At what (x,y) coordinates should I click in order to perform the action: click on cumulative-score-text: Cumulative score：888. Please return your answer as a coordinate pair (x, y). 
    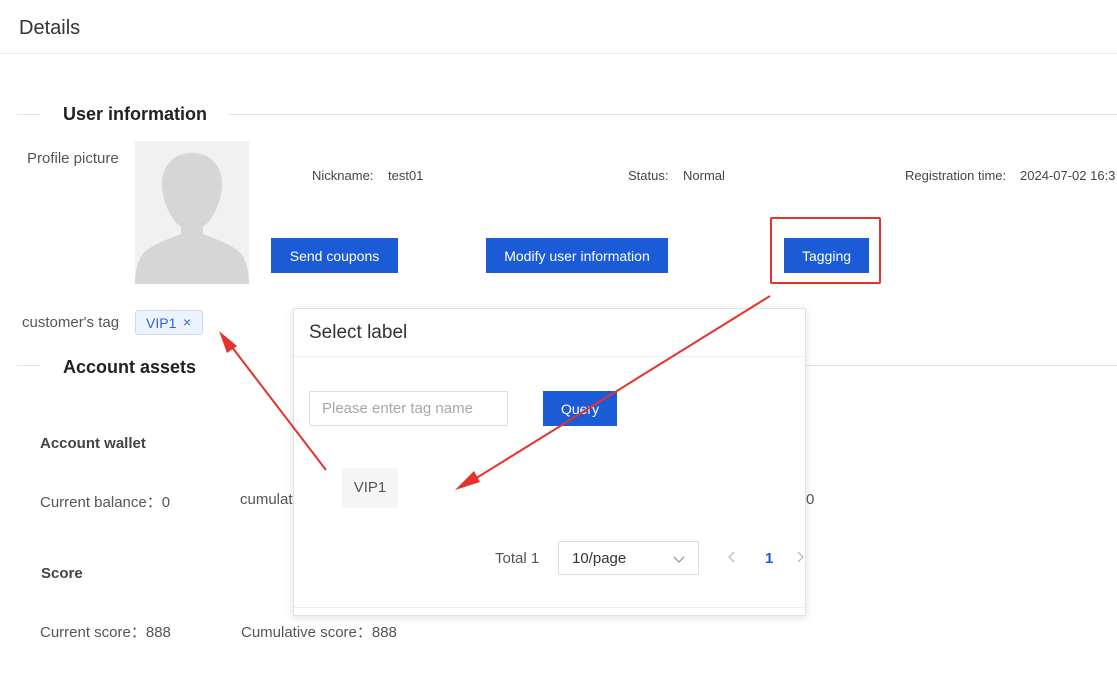
    Looking at the image, I should click on (319, 632).